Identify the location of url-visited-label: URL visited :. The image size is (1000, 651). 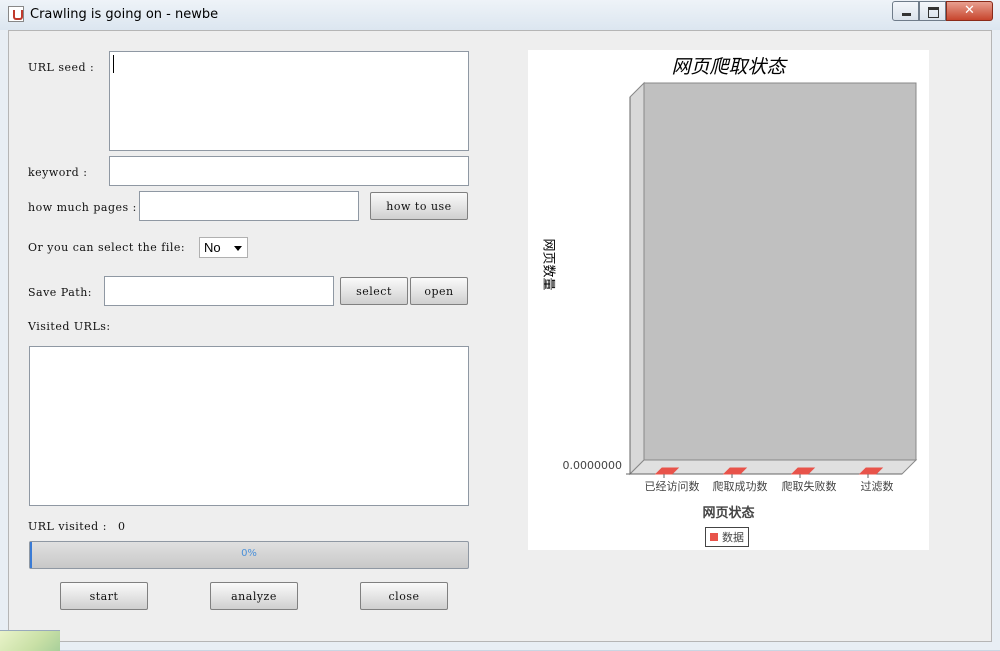
(67, 526).